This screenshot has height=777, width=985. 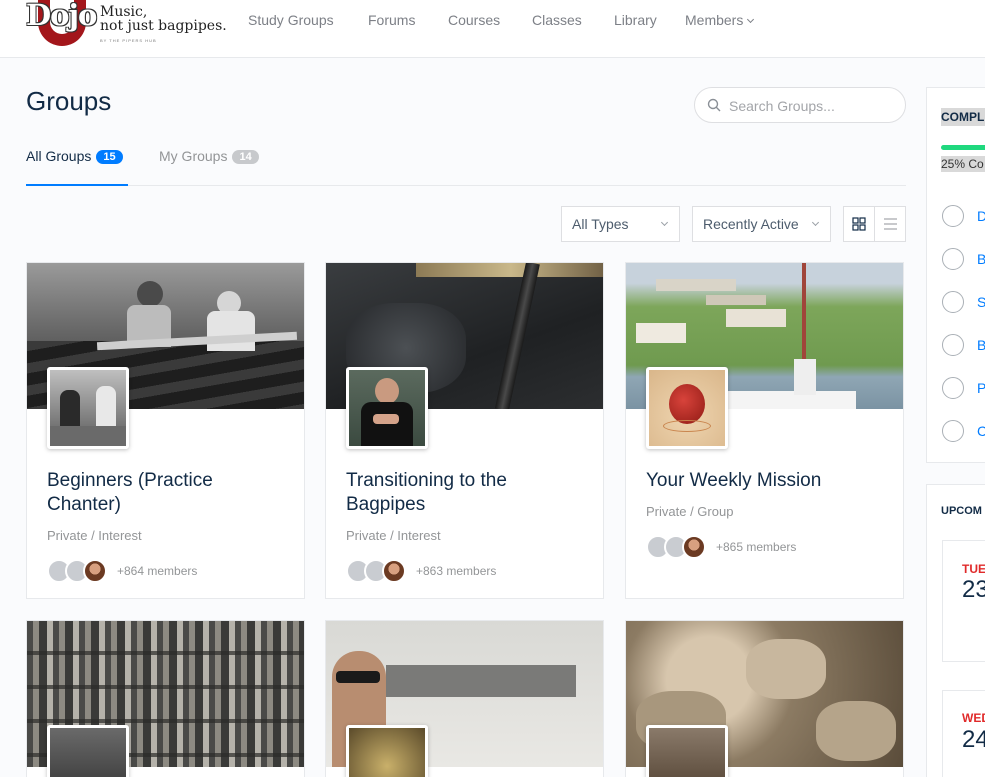 What do you see at coordinates (157, 571) in the screenshot?
I see `member-count: +864 members` at bounding box center [157, 571].